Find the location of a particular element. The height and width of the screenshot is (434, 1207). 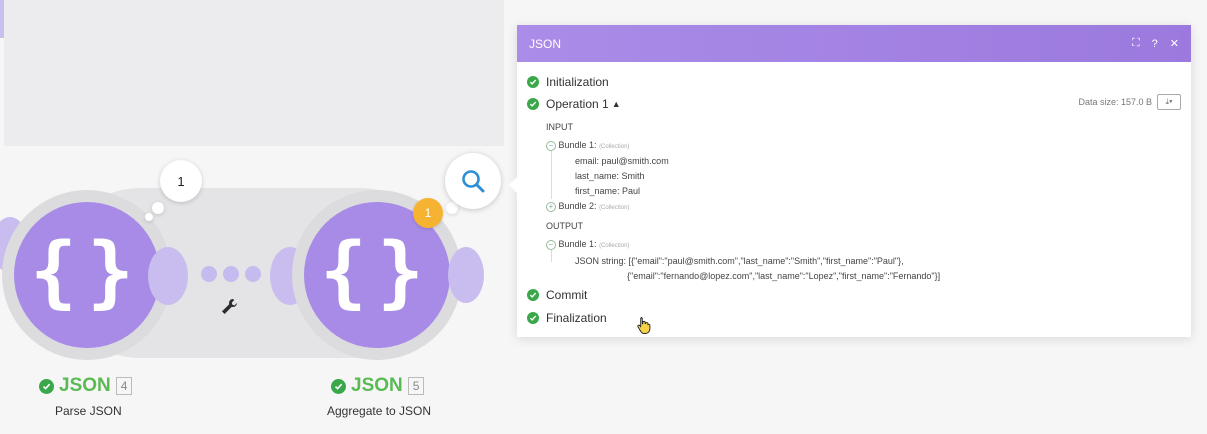

field-row: first_name: Paul is located at coordinates (607, 191).